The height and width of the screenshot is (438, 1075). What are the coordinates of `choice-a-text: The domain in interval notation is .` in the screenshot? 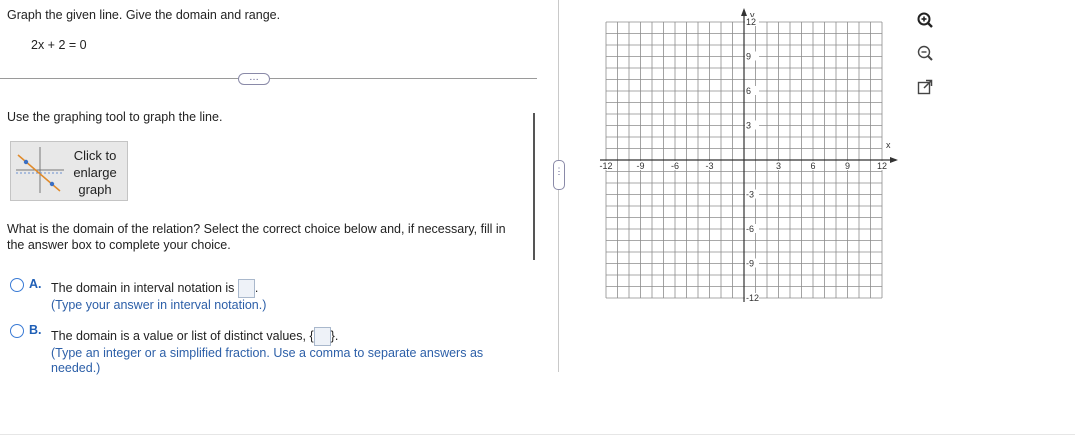 It's located at (154, 288).